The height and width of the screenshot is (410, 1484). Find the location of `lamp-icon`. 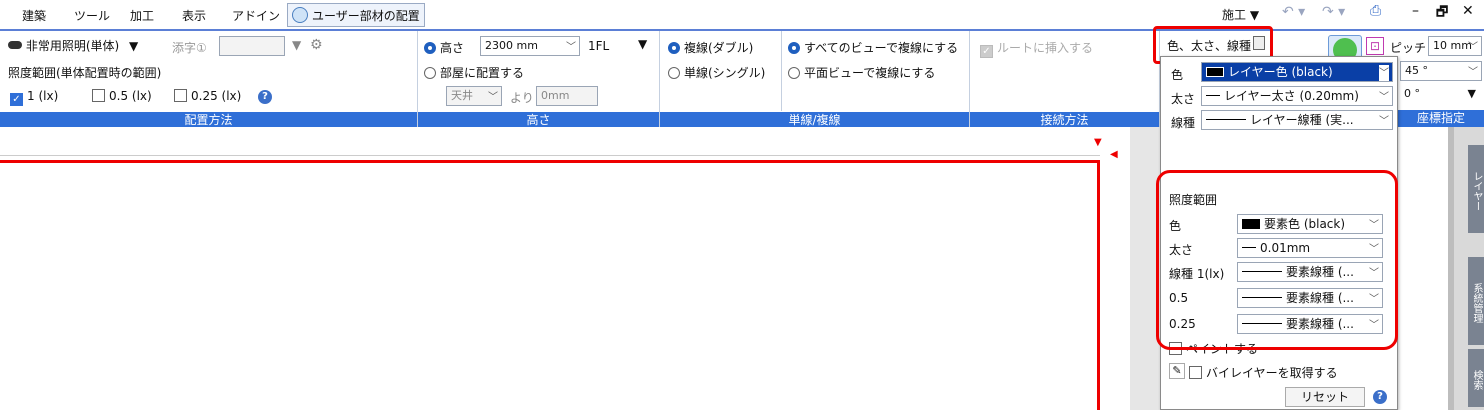

lamp-icon is located at coordinates (15, 45).